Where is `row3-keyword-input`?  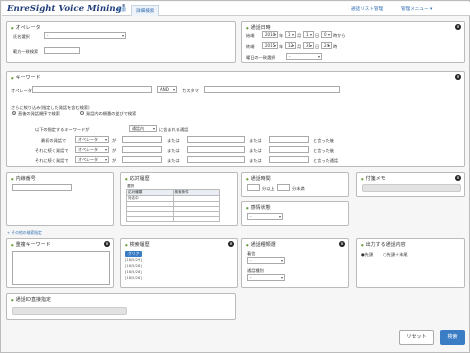
row3-keyword-input is located at coordinates (142, 159).